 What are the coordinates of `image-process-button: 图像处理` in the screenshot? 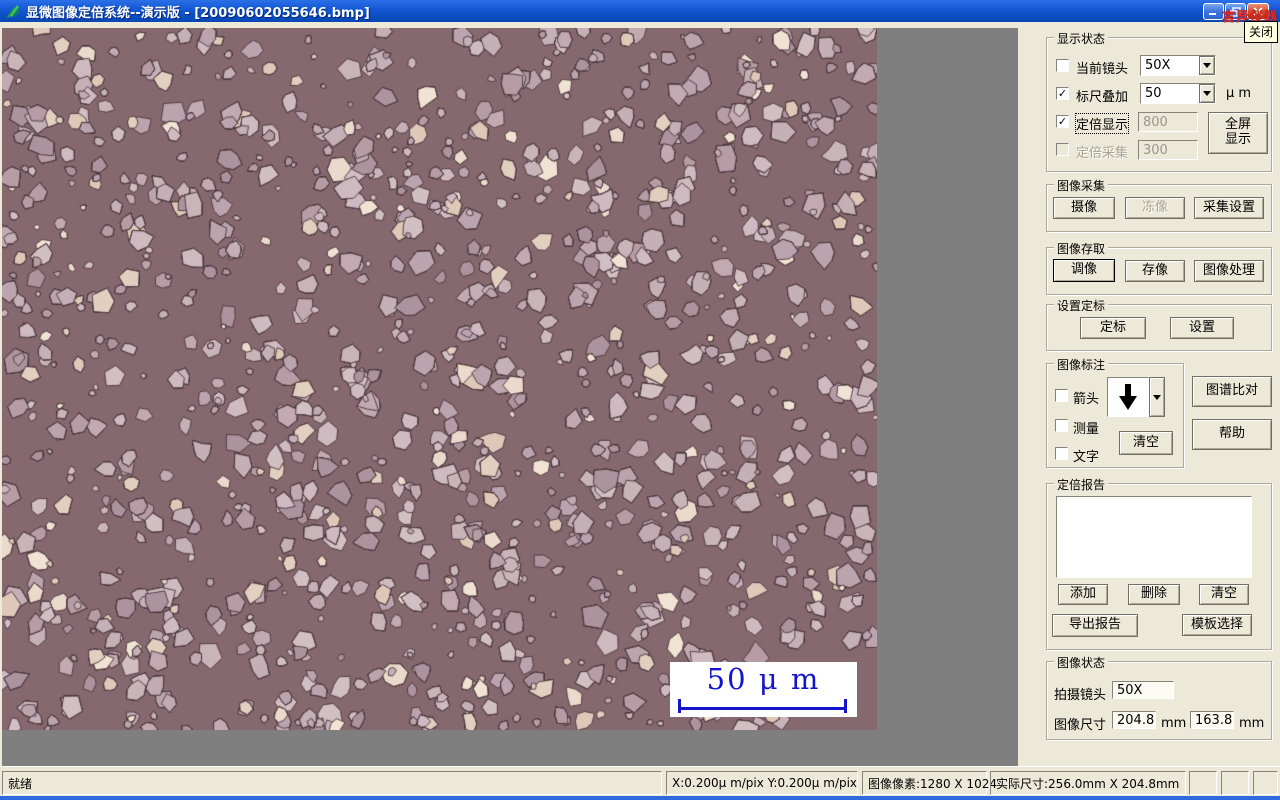 It's located at (1229, 271).